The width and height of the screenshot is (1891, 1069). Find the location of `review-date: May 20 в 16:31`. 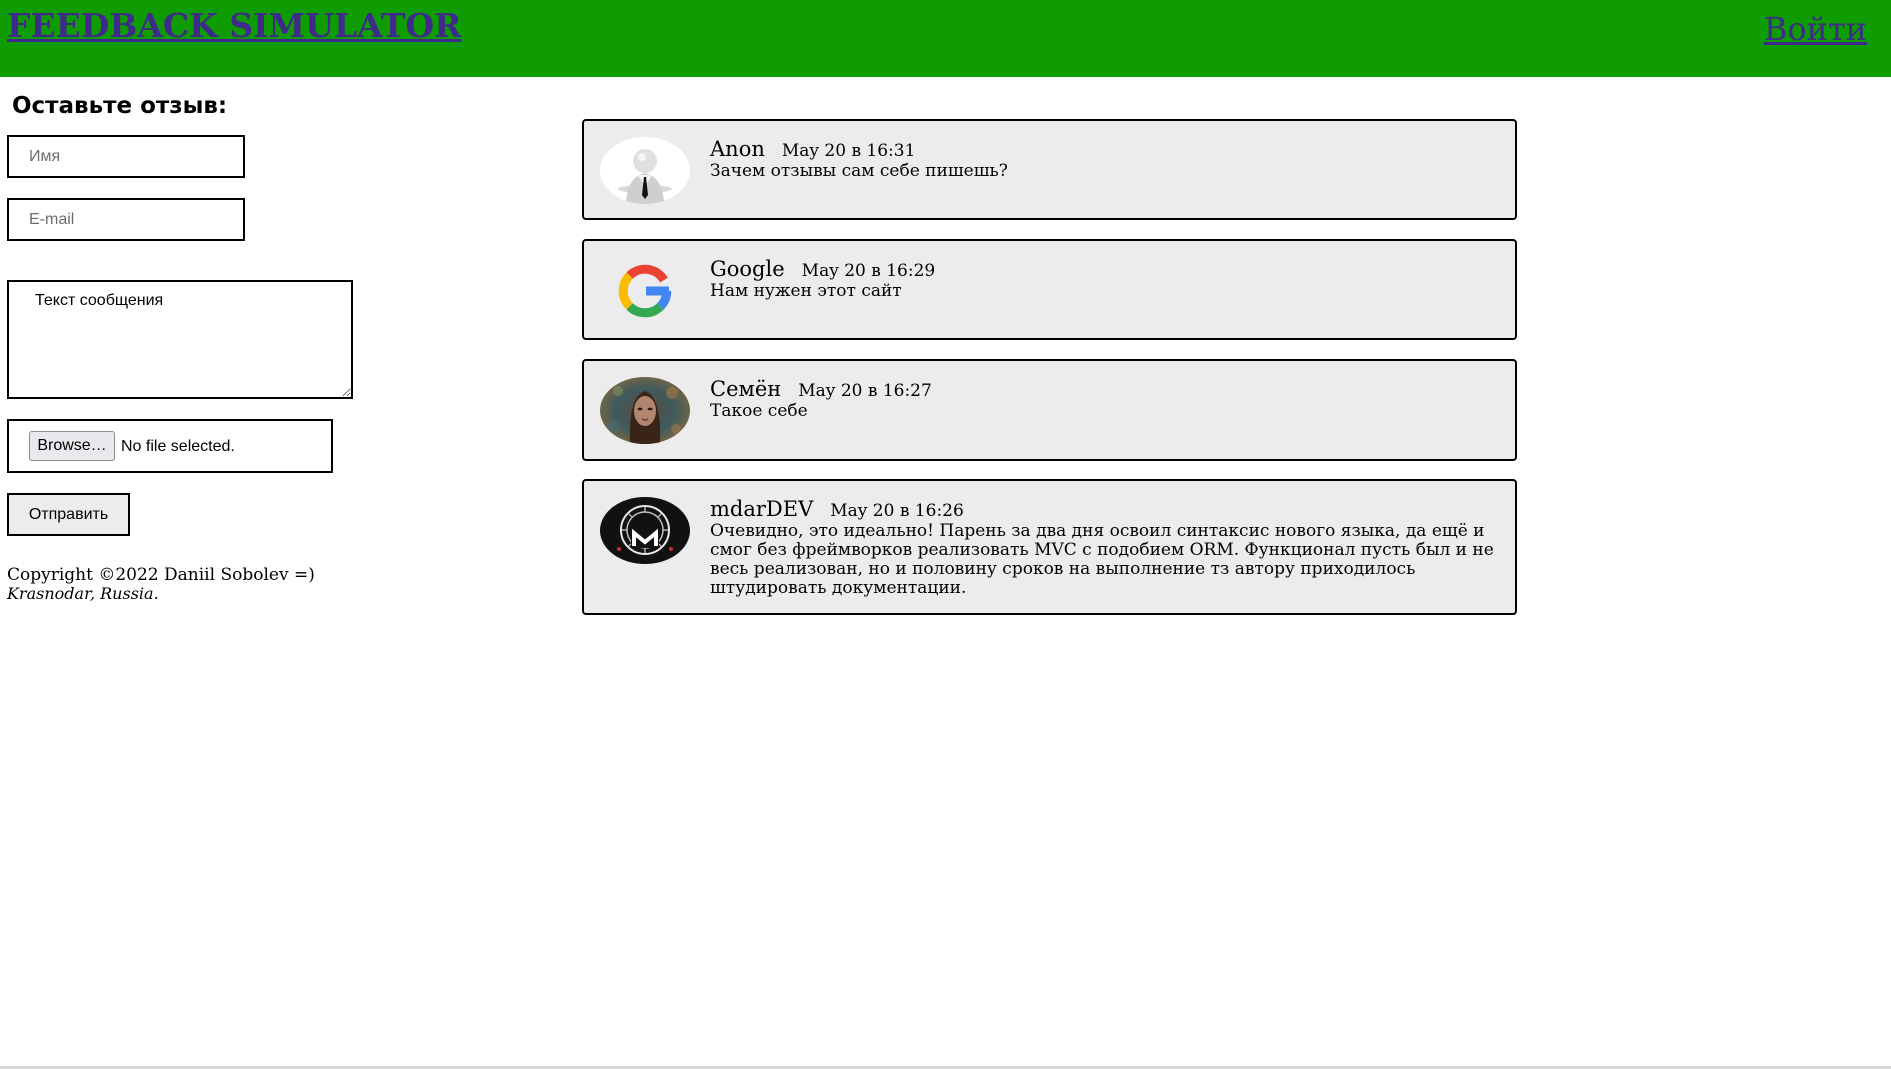

review-date: May 20 в 16:31 is located at coordinates (848, 151).